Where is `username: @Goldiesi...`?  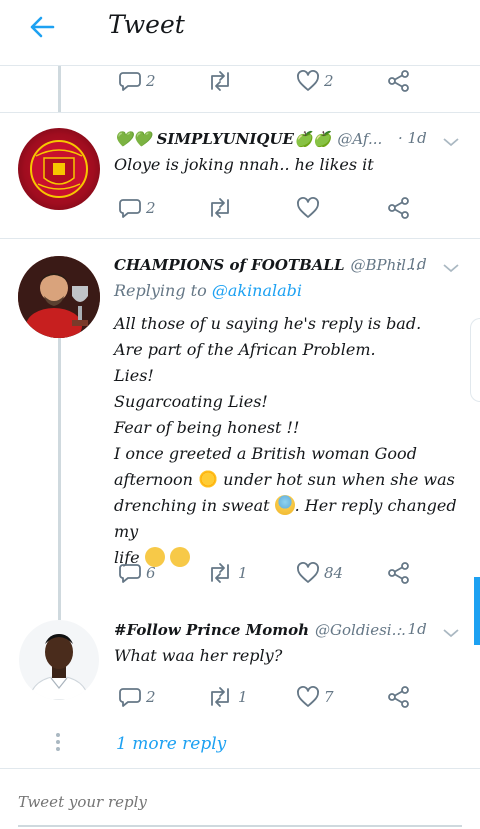
username: @Goldiesi... is located at coordinates (360, 630).